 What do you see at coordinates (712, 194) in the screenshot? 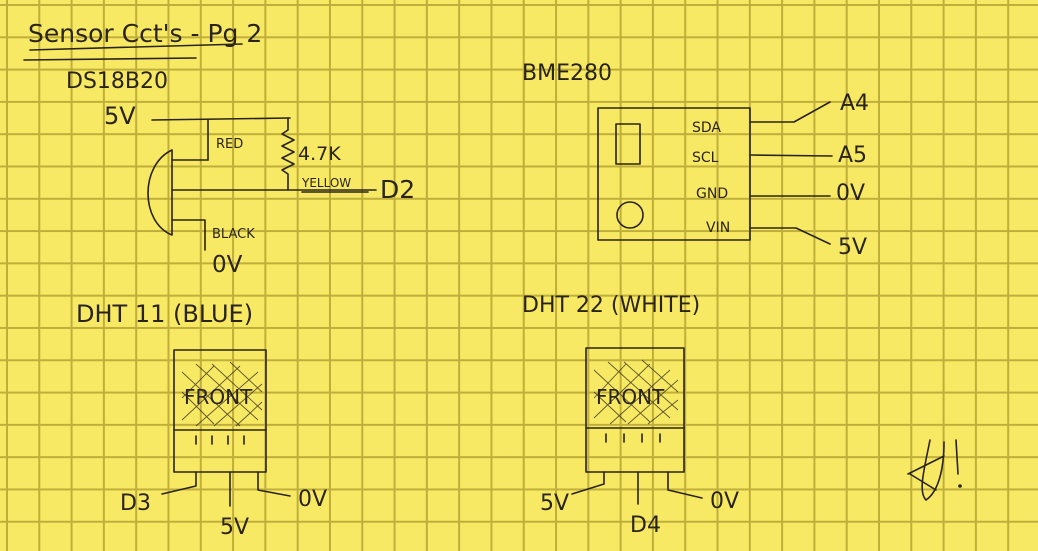
I see `pin-label-gnd: GND` at bounding box center [712, 194].